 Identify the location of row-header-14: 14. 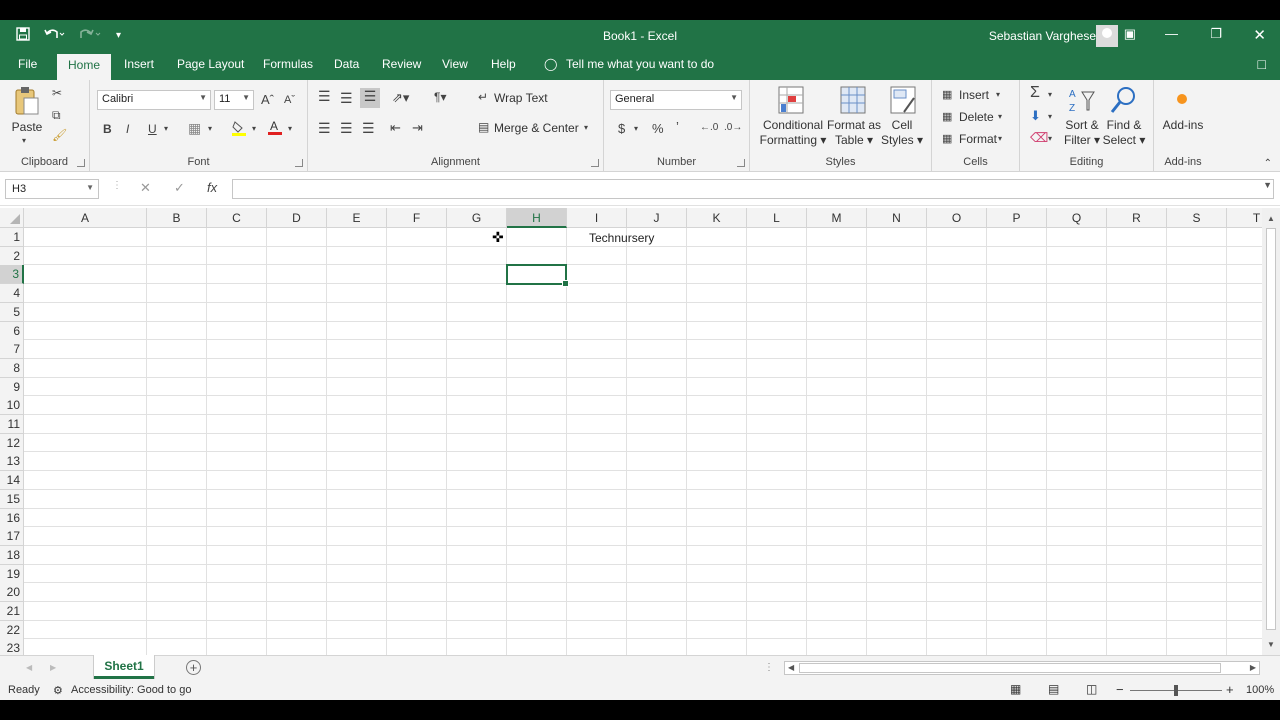
(12, 481).